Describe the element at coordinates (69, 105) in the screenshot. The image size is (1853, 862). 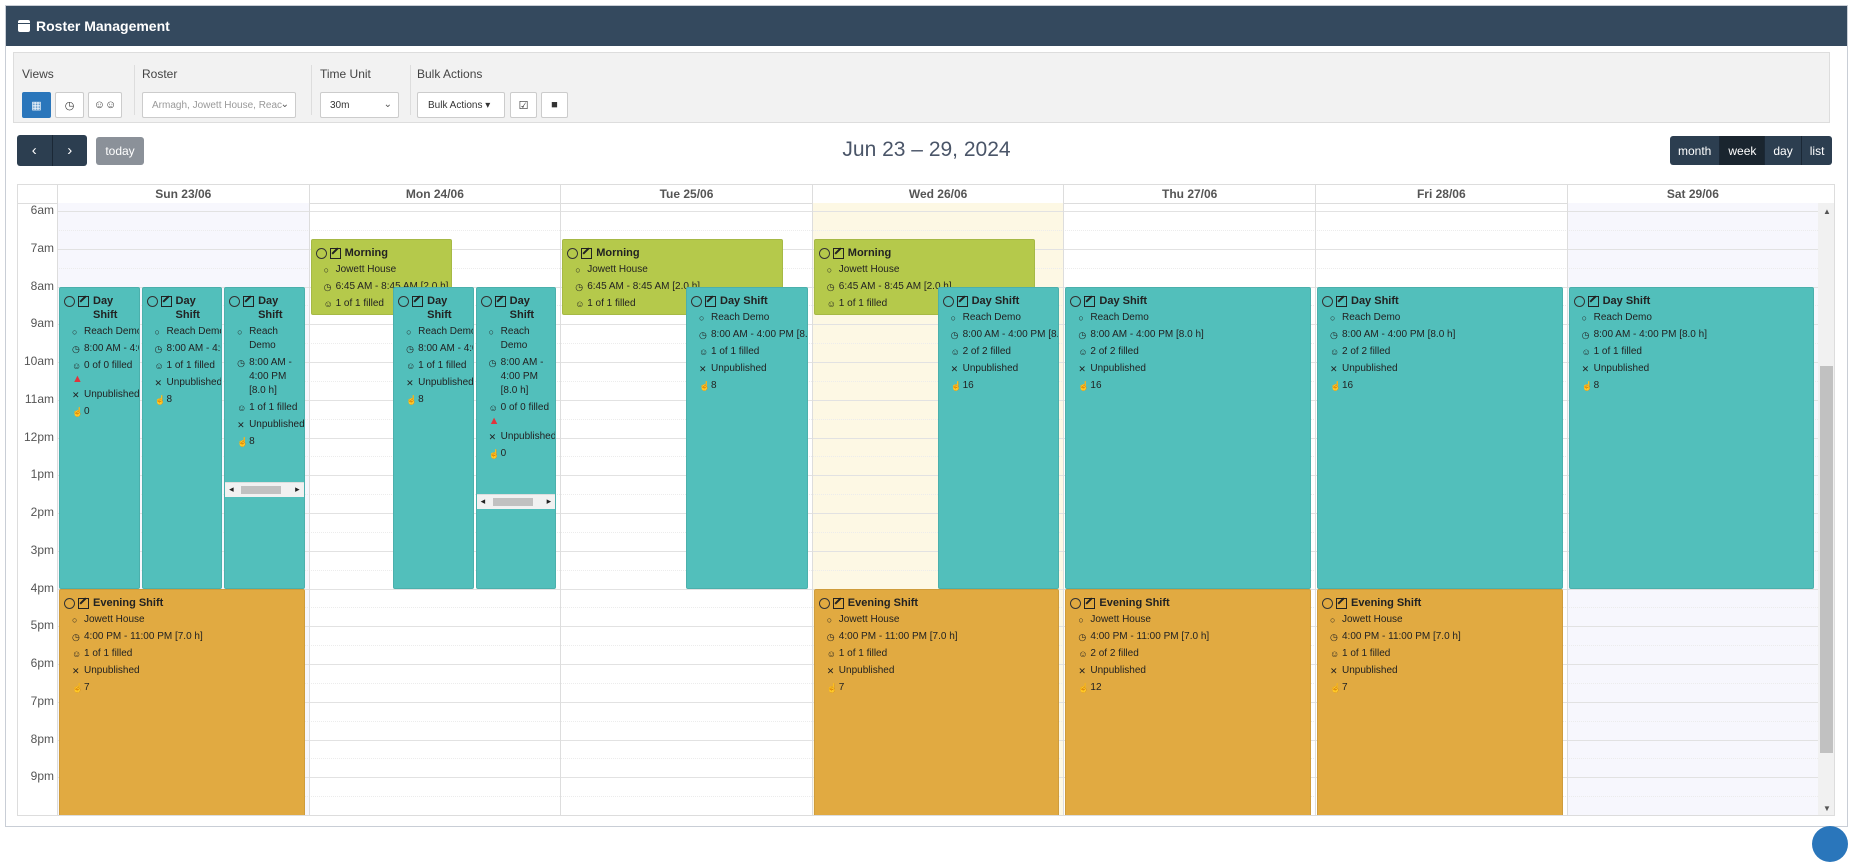
I see `timeline-view-button: ◷` at that location.